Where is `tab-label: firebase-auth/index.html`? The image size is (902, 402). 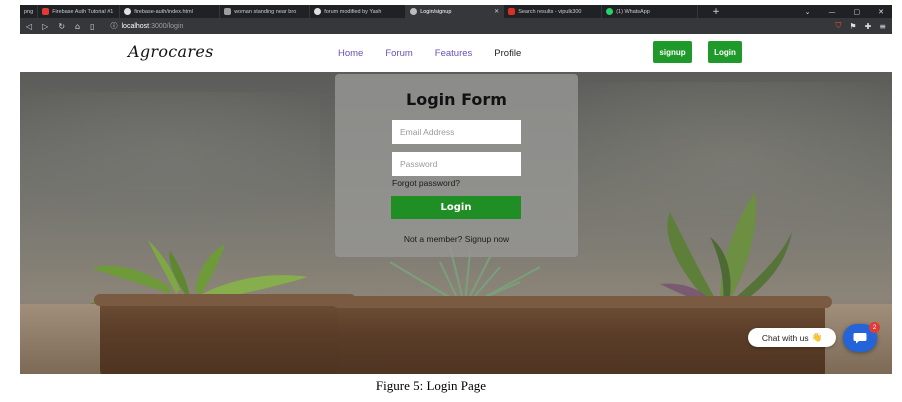 tab-label: firebase-auth/index.html is located at coordinates (163, 11).